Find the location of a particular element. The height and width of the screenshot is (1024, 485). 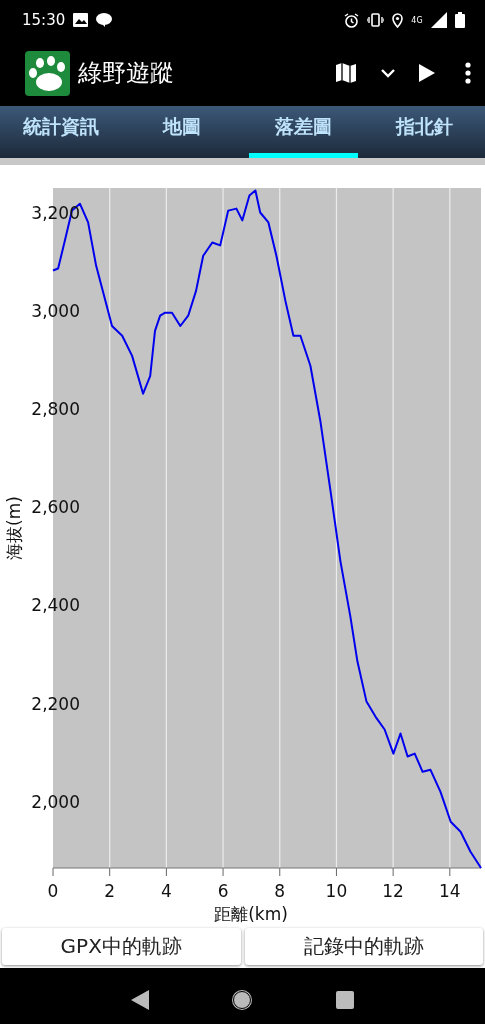

tick-label: 2,000 is located at coordinates (55, 801).